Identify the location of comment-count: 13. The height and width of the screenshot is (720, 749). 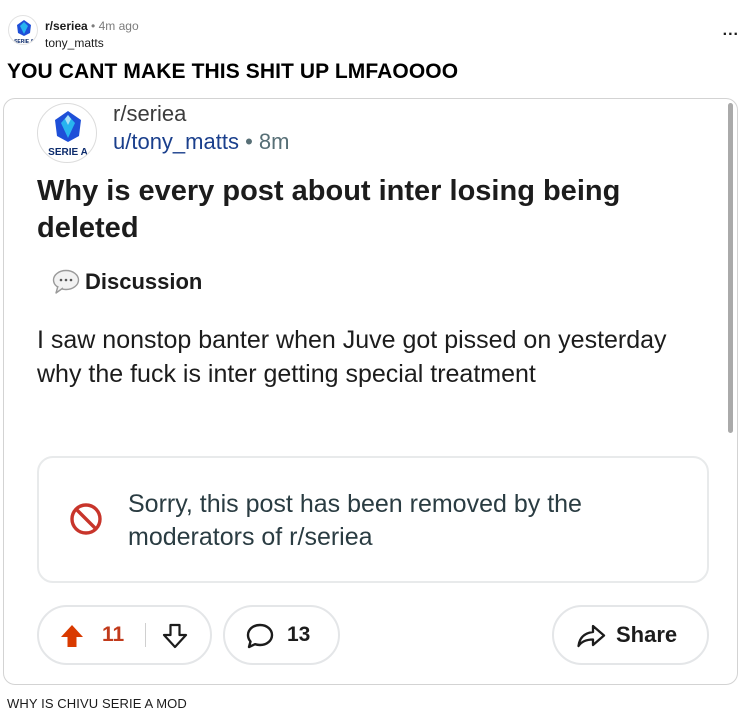
(299, 634).